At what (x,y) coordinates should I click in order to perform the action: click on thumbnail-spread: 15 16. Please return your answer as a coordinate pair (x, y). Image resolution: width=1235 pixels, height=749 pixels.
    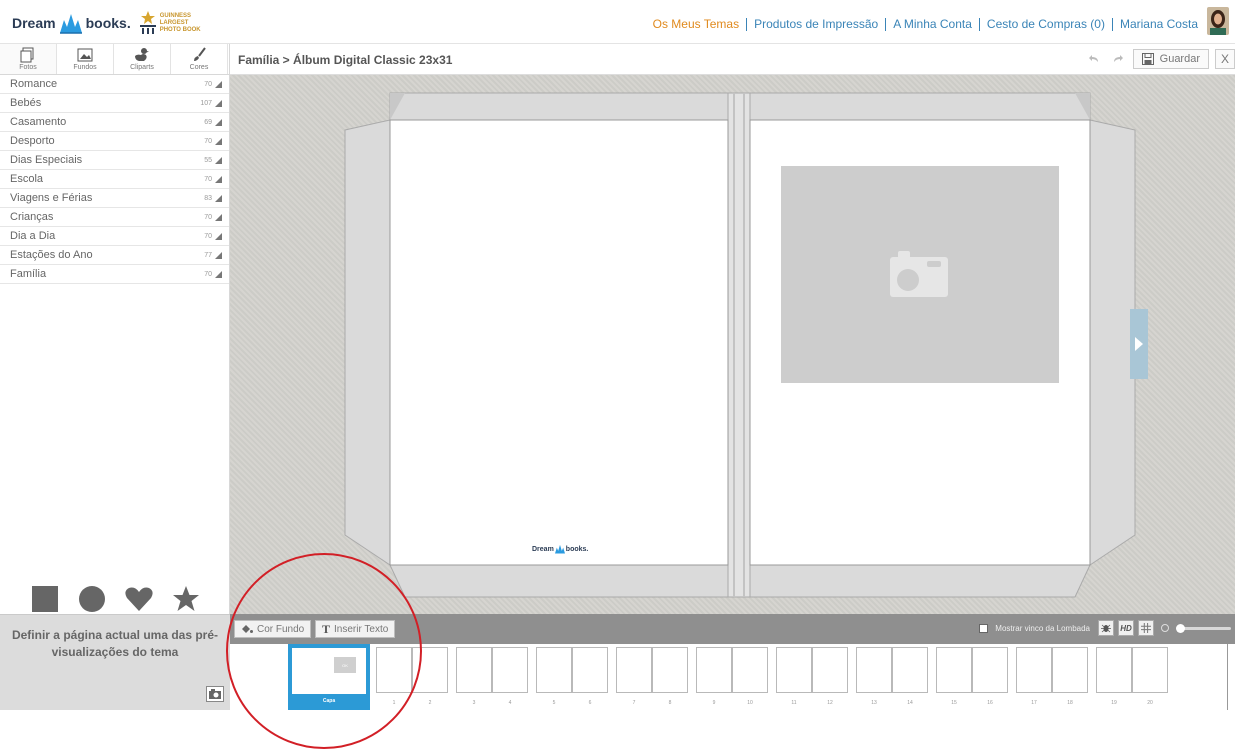
    Looking at the image, I should click on (972, 677).